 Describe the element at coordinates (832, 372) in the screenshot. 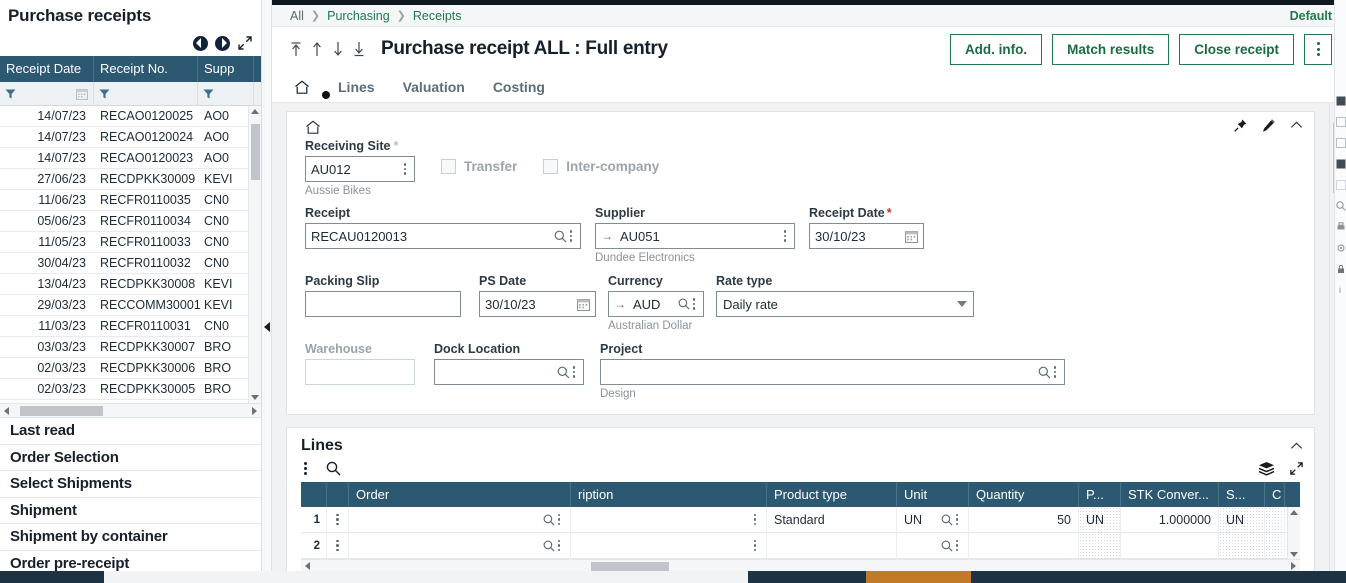

I see `project-input` at that location.